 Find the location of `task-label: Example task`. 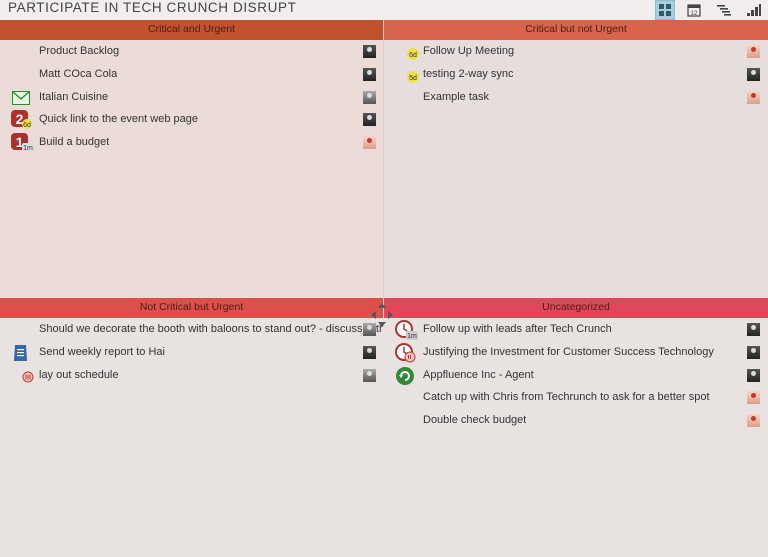

task-label: Example task is located at coordinates (456, 97).